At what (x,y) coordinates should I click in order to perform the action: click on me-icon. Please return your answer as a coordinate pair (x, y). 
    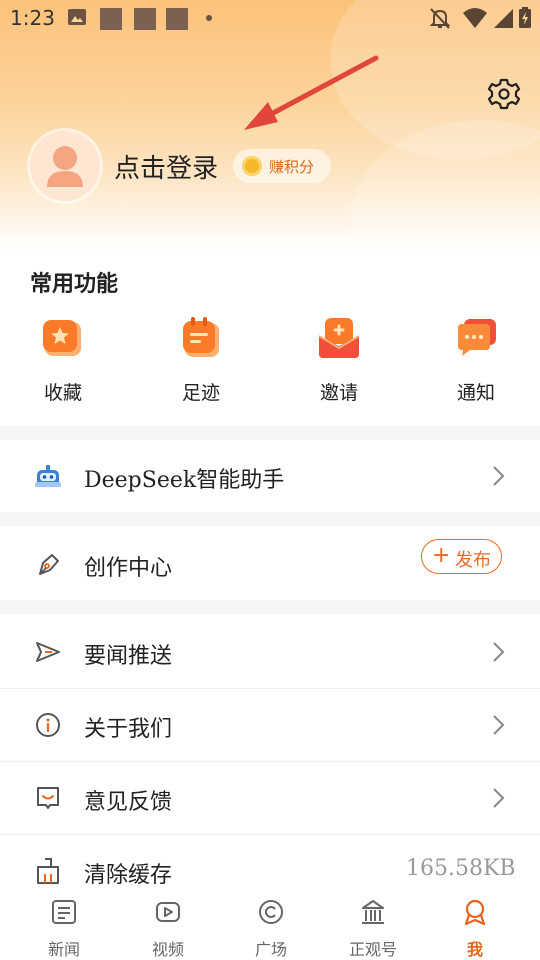
    Looking at the image, I should click on (475, 912).